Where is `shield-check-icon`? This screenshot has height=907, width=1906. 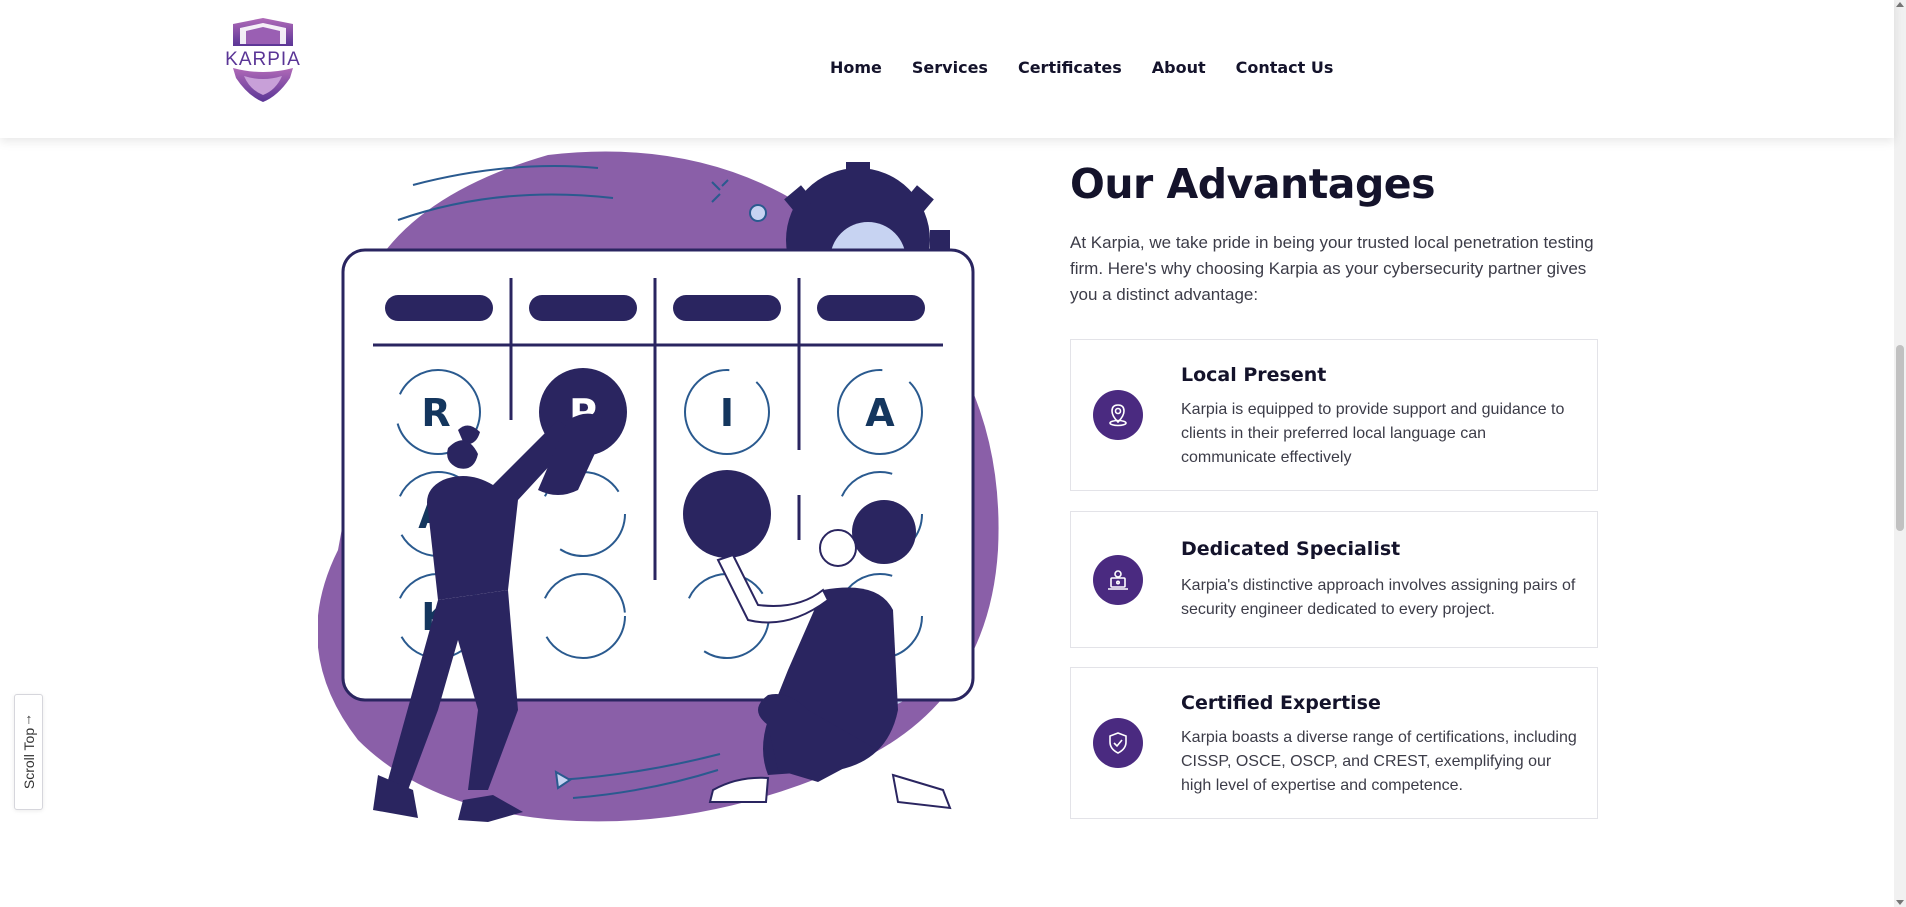
shield-check-icon is located at coordinates (1118, 743).